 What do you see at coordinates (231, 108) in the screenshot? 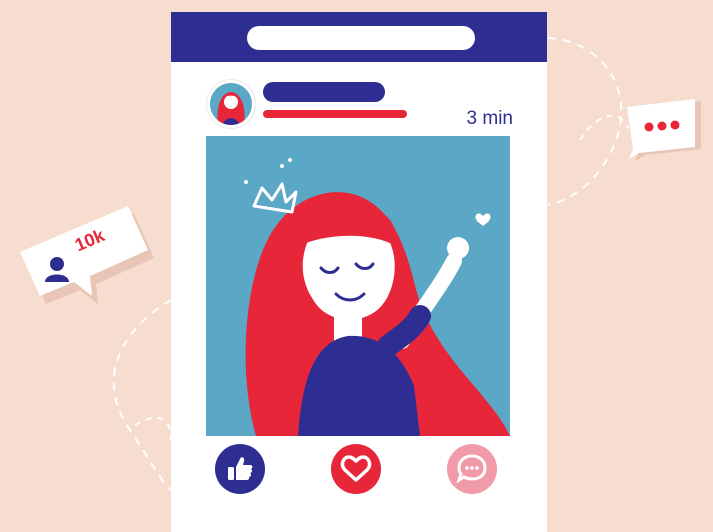
I see `avatar-girl-icon` at bounding box center [231, 108].